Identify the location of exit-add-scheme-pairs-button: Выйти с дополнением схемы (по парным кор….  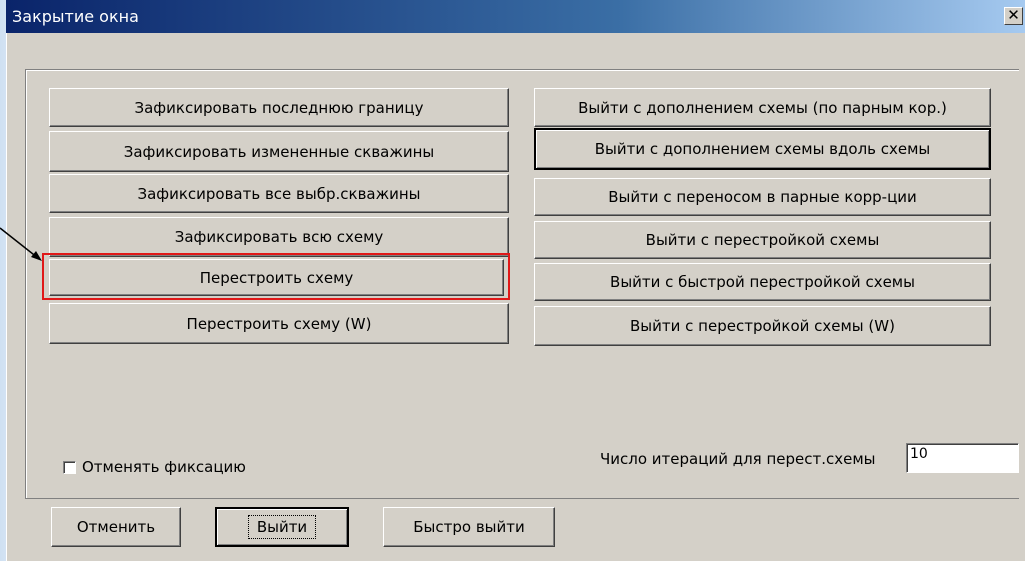
(762, 107).